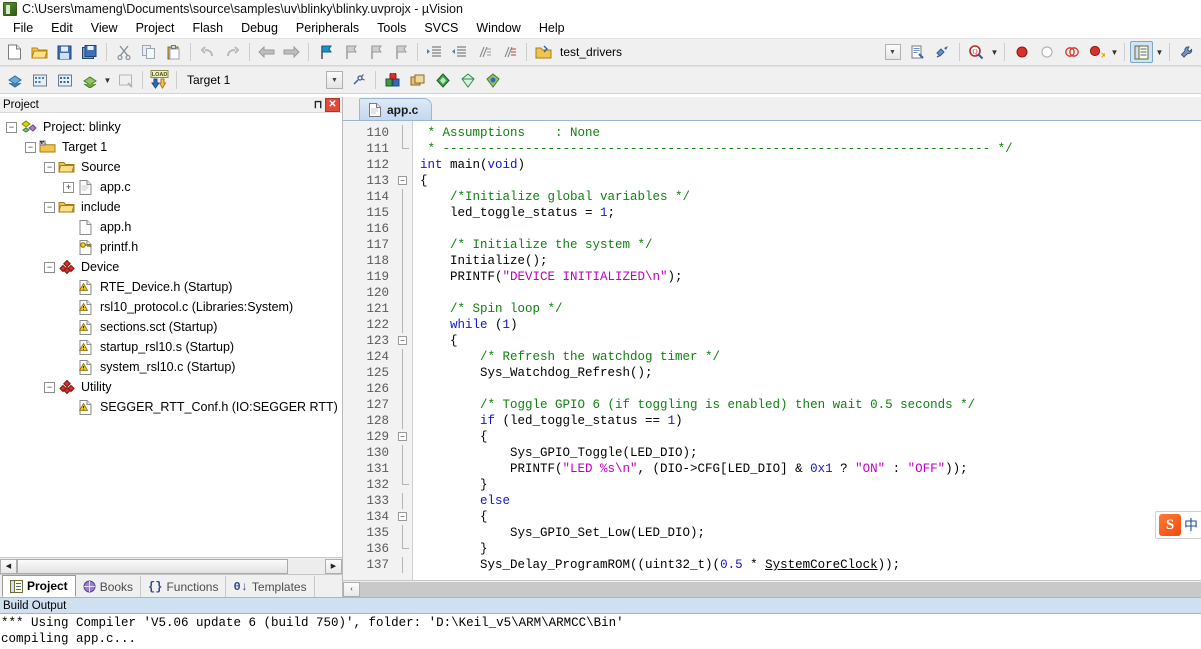 This screenshot has height=649, width=1201. What do you see at coordinates (270, 586) in the screenshot?
I see `tab-templates: 0↓ Templates` at bounding box center [270, 586].